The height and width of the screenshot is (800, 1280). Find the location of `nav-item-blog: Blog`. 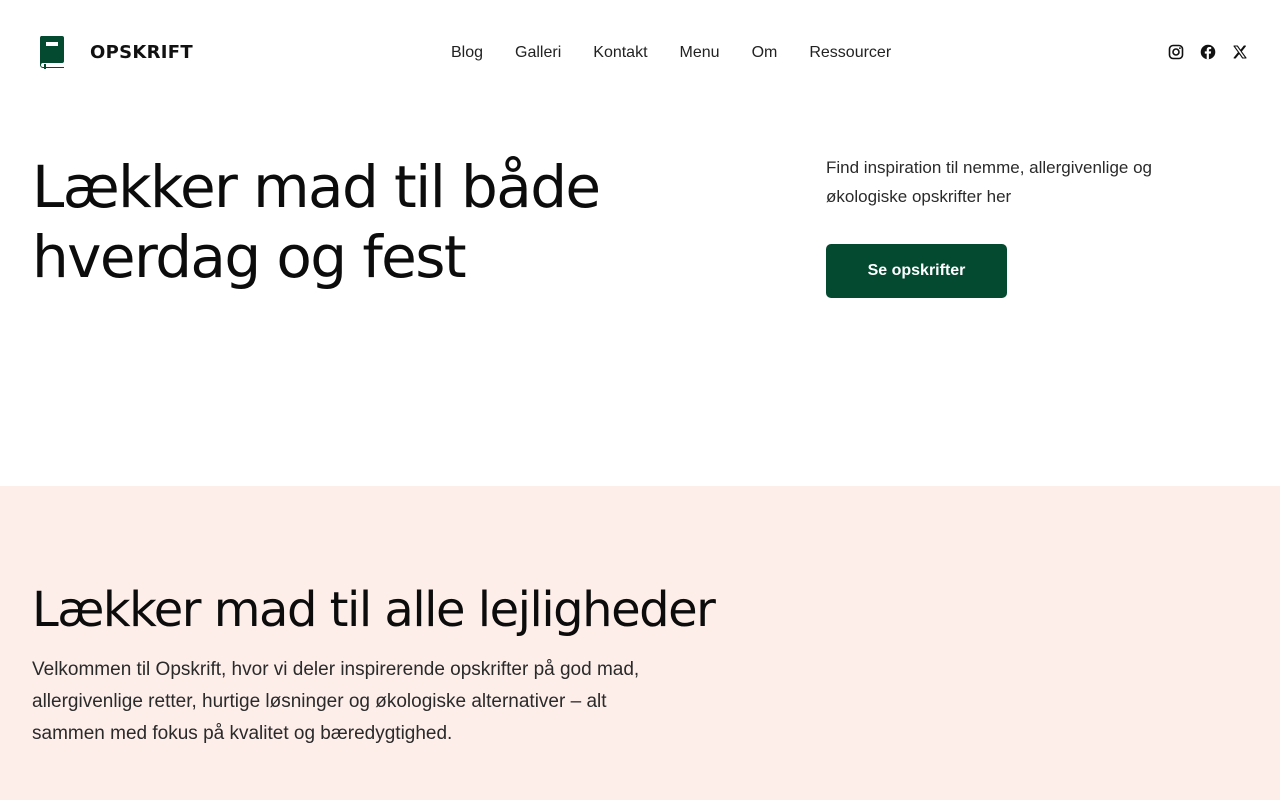

nav-item-blog: Blog is located at coordinates (467, 53).